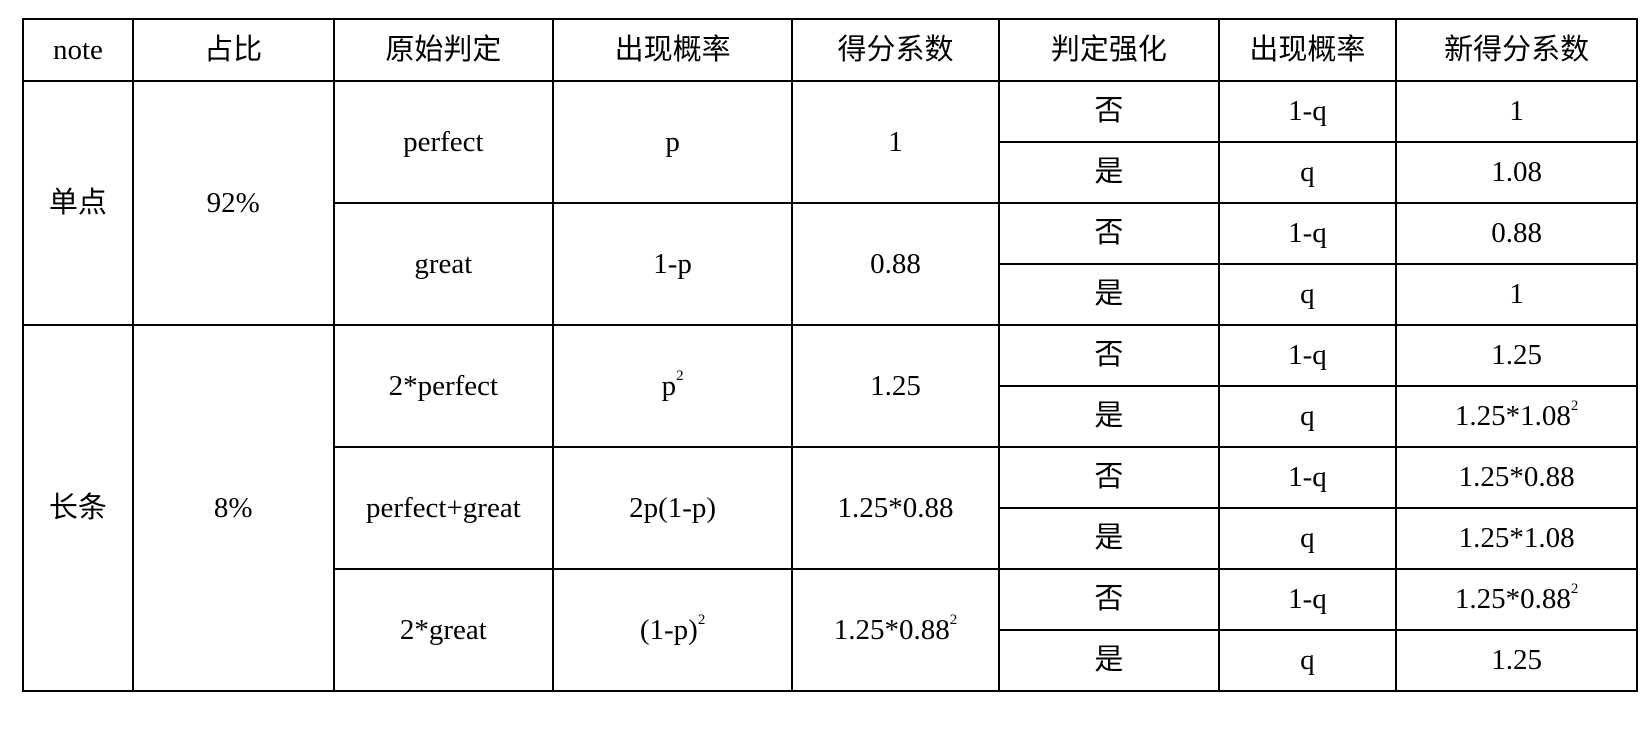 This screenshot has height=732, width=1640. What do you see at coordinates (78, 50) in the screenshot?
I see `header-note: note` at bounding box center [78, 50].